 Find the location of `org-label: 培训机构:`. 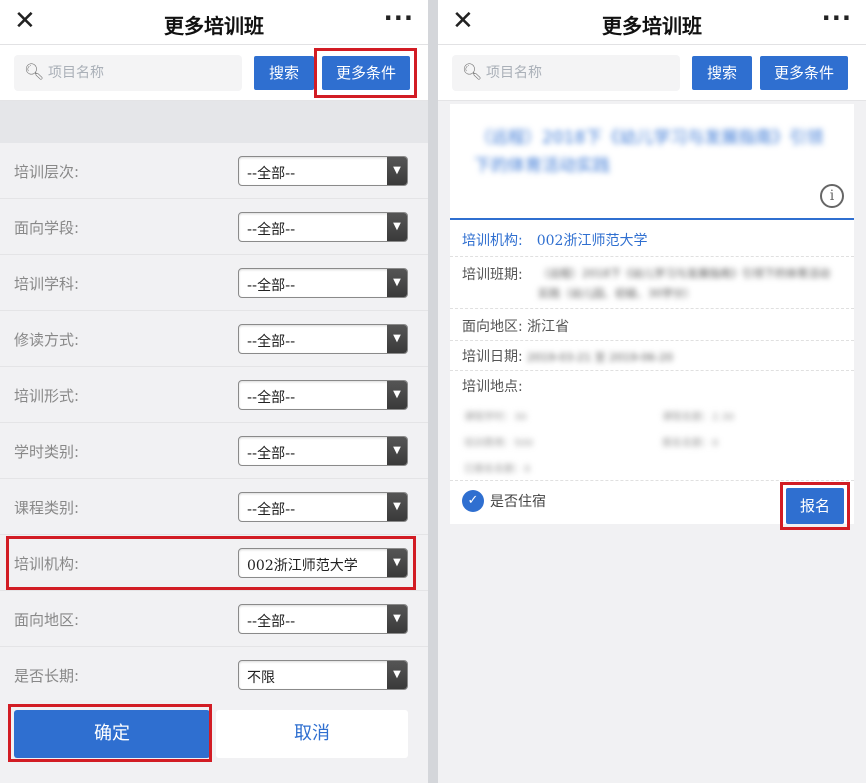

org-label: 培训机构: is located at coordinates (492, 241).